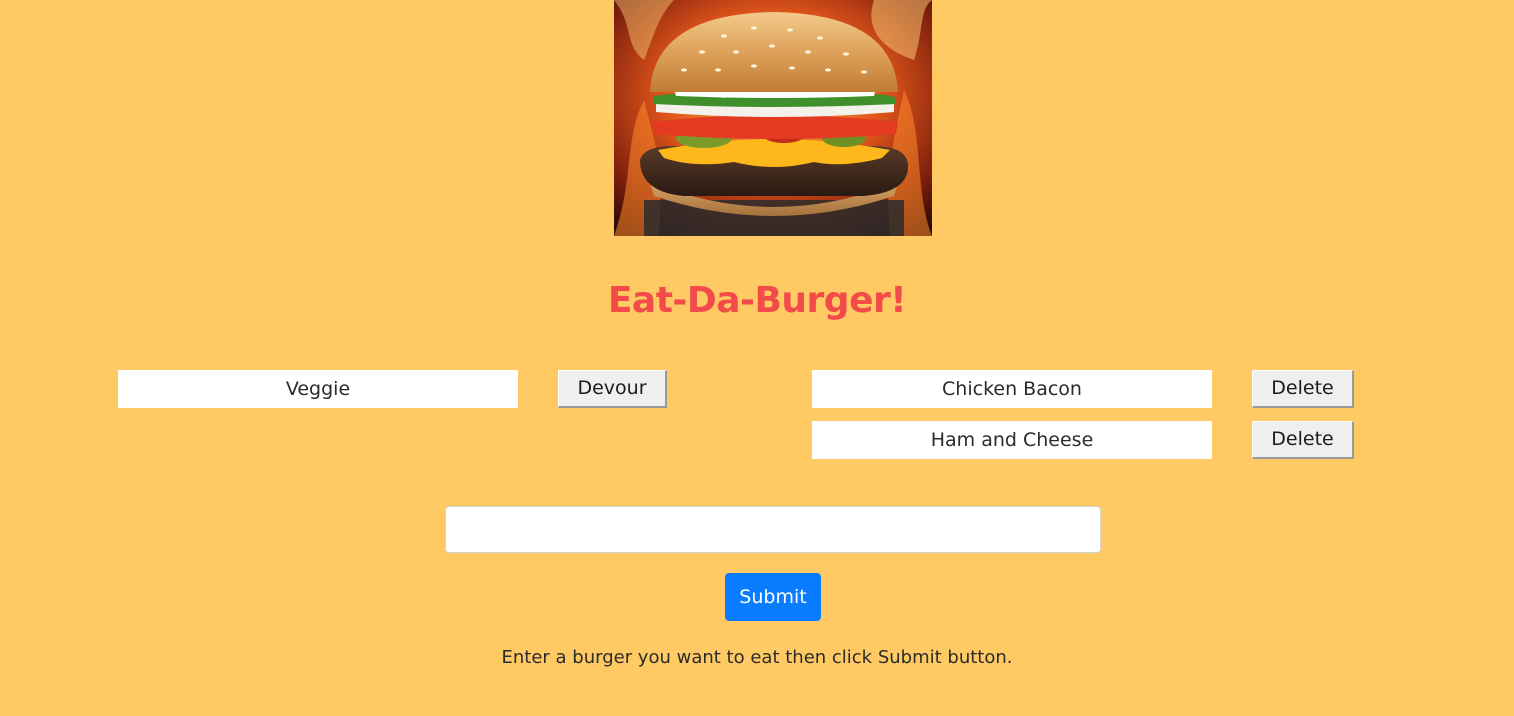  I want to click on burger-photo-icon, so click(773, 118).